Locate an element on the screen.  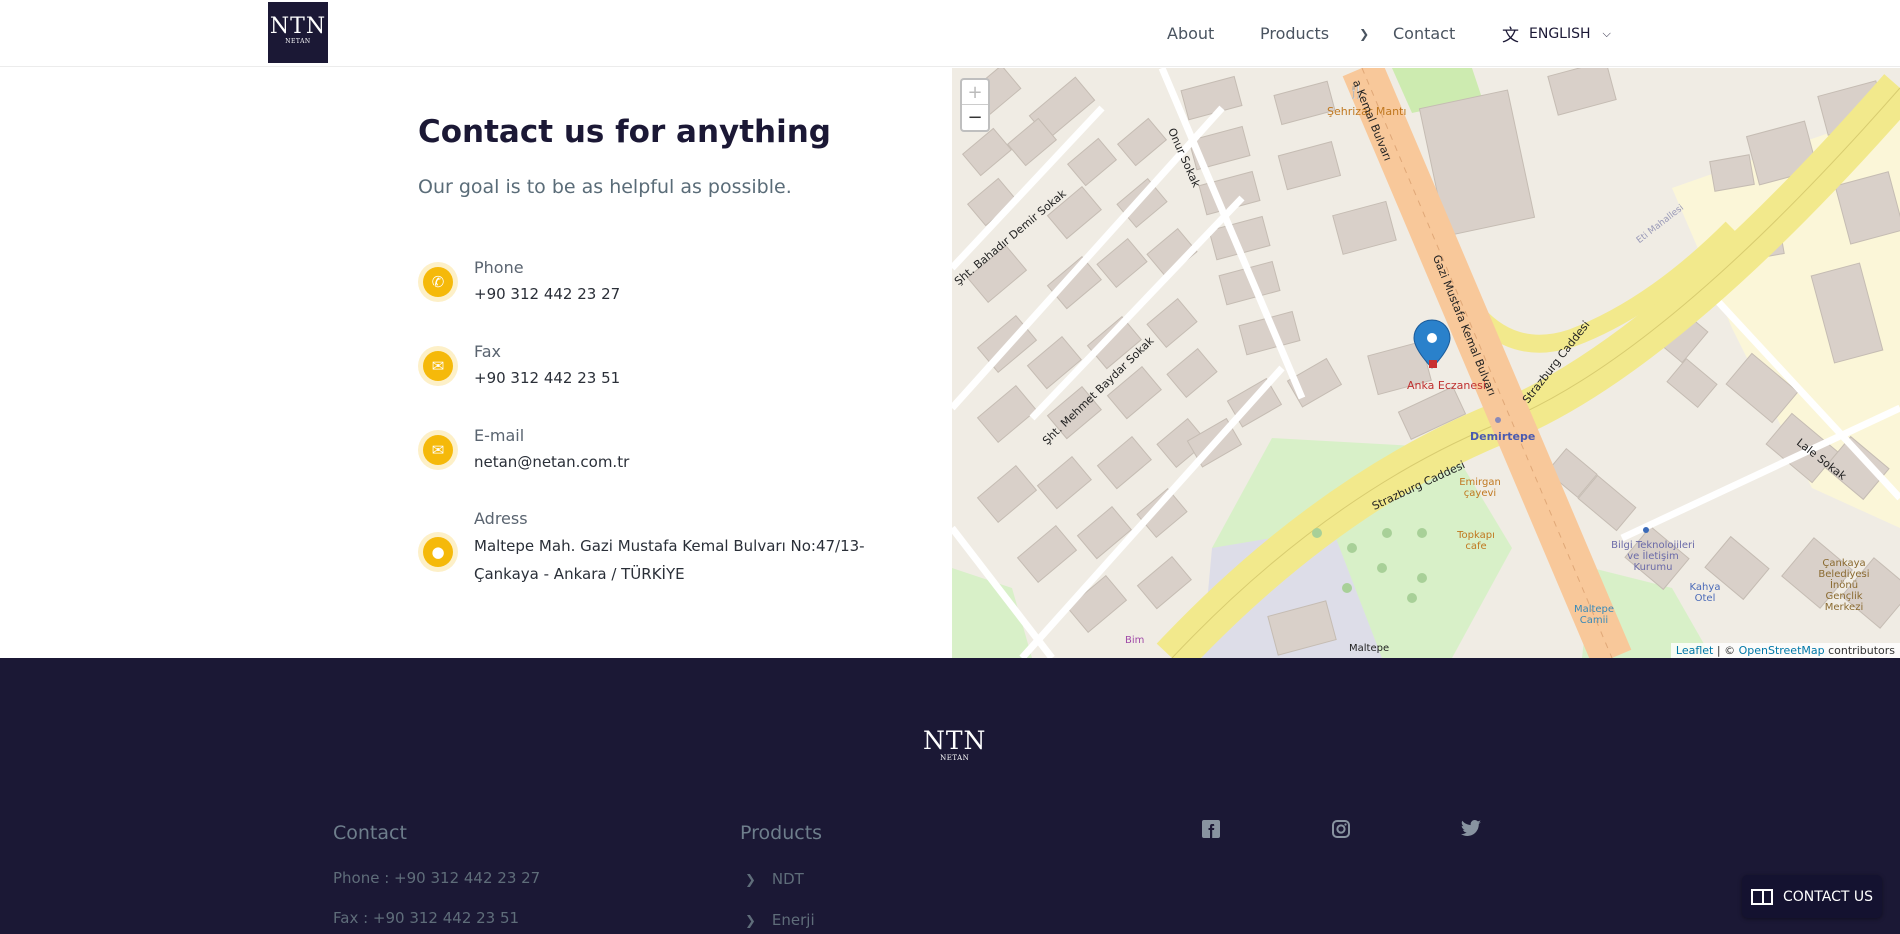
phone-label: Phone is located at coordinates (499, 267).